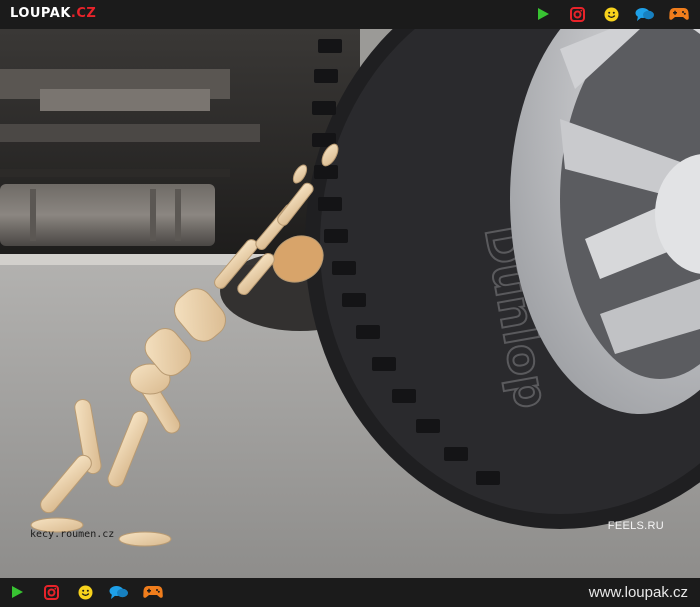 The height and width of the screenshot is (607, 700). Describe the element at coordinates (72, 534) in the screenshot. I see `watermark-left: kecy.roumen.cz` at that location.